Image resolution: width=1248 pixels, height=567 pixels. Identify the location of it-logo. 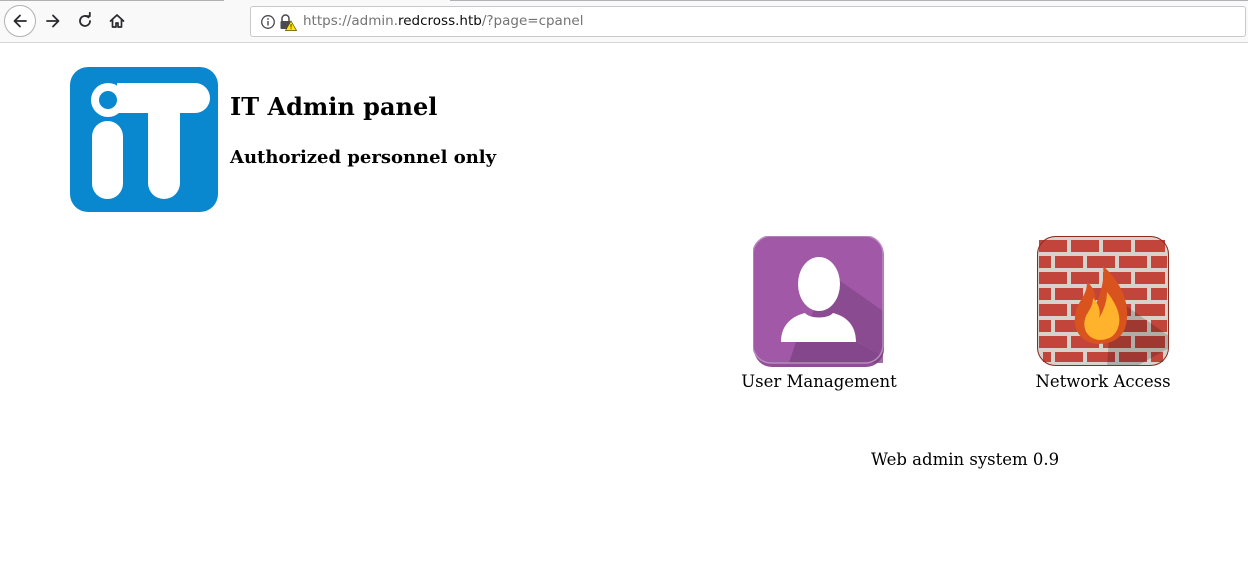
(144, 139).